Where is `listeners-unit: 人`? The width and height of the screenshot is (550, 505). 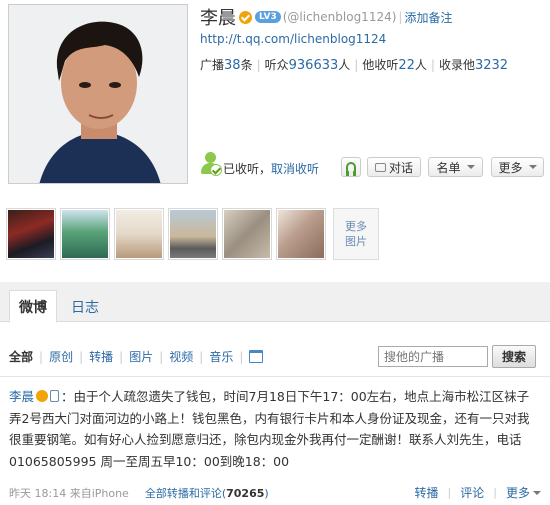
listeners-unit: 人 is located at coordinates (344, 65).